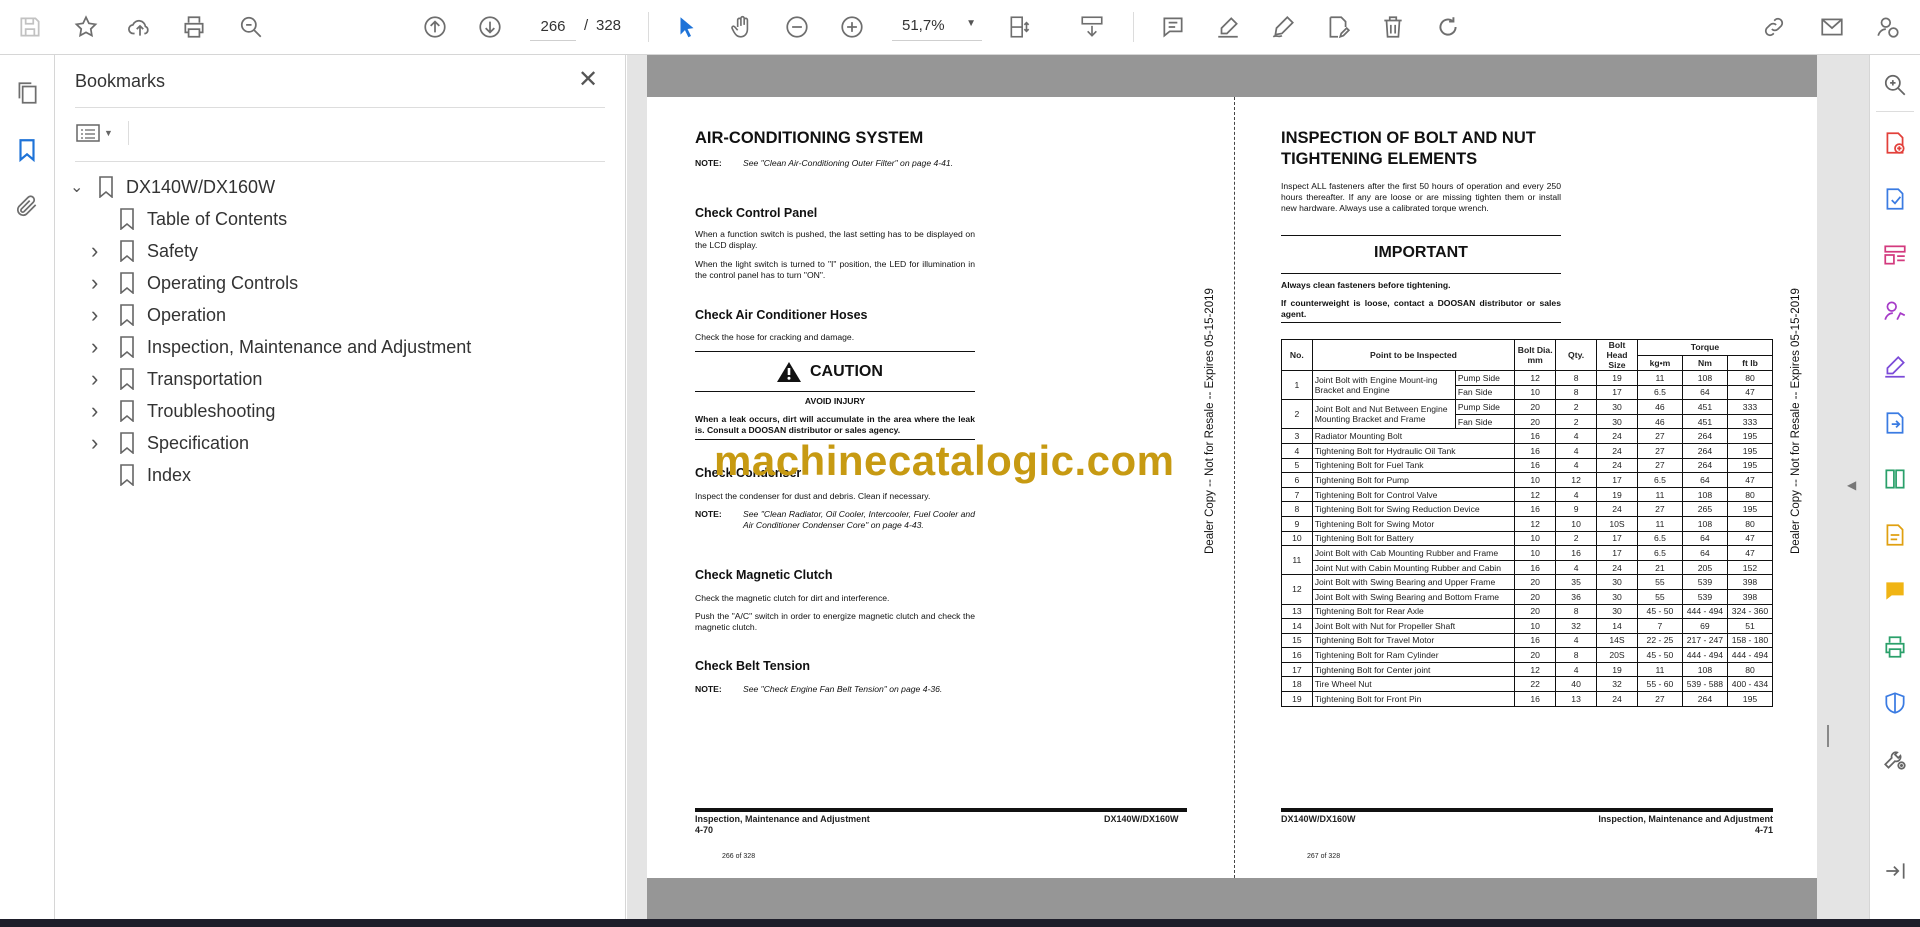  I want to click on print-icon, so click(194, 27).